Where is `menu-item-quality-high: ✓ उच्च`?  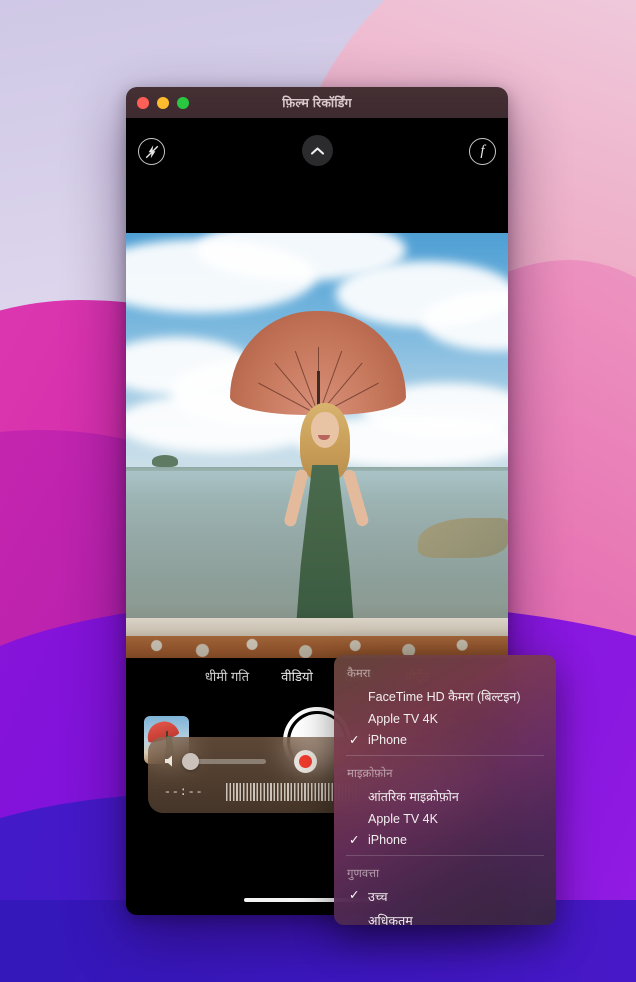
menu-item-quality-high: ✓ उच्च is located at coordinates (445, 896).